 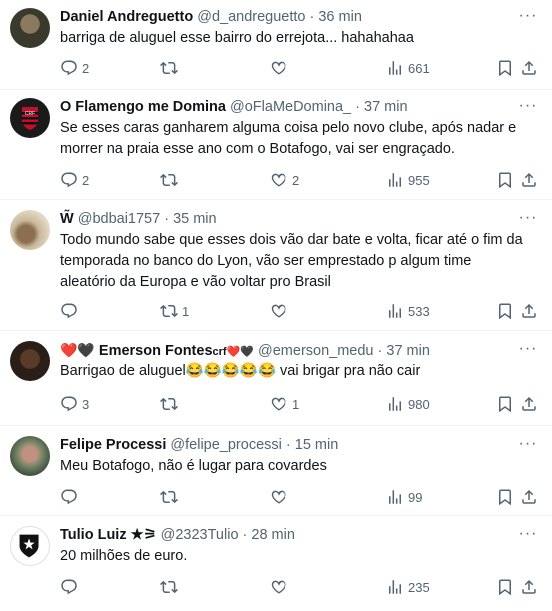 What do you see at coordinates (143, 107) in the screenshot?
I see `display-name: O Flamengo me Domina` at bounding box center [143, 107].